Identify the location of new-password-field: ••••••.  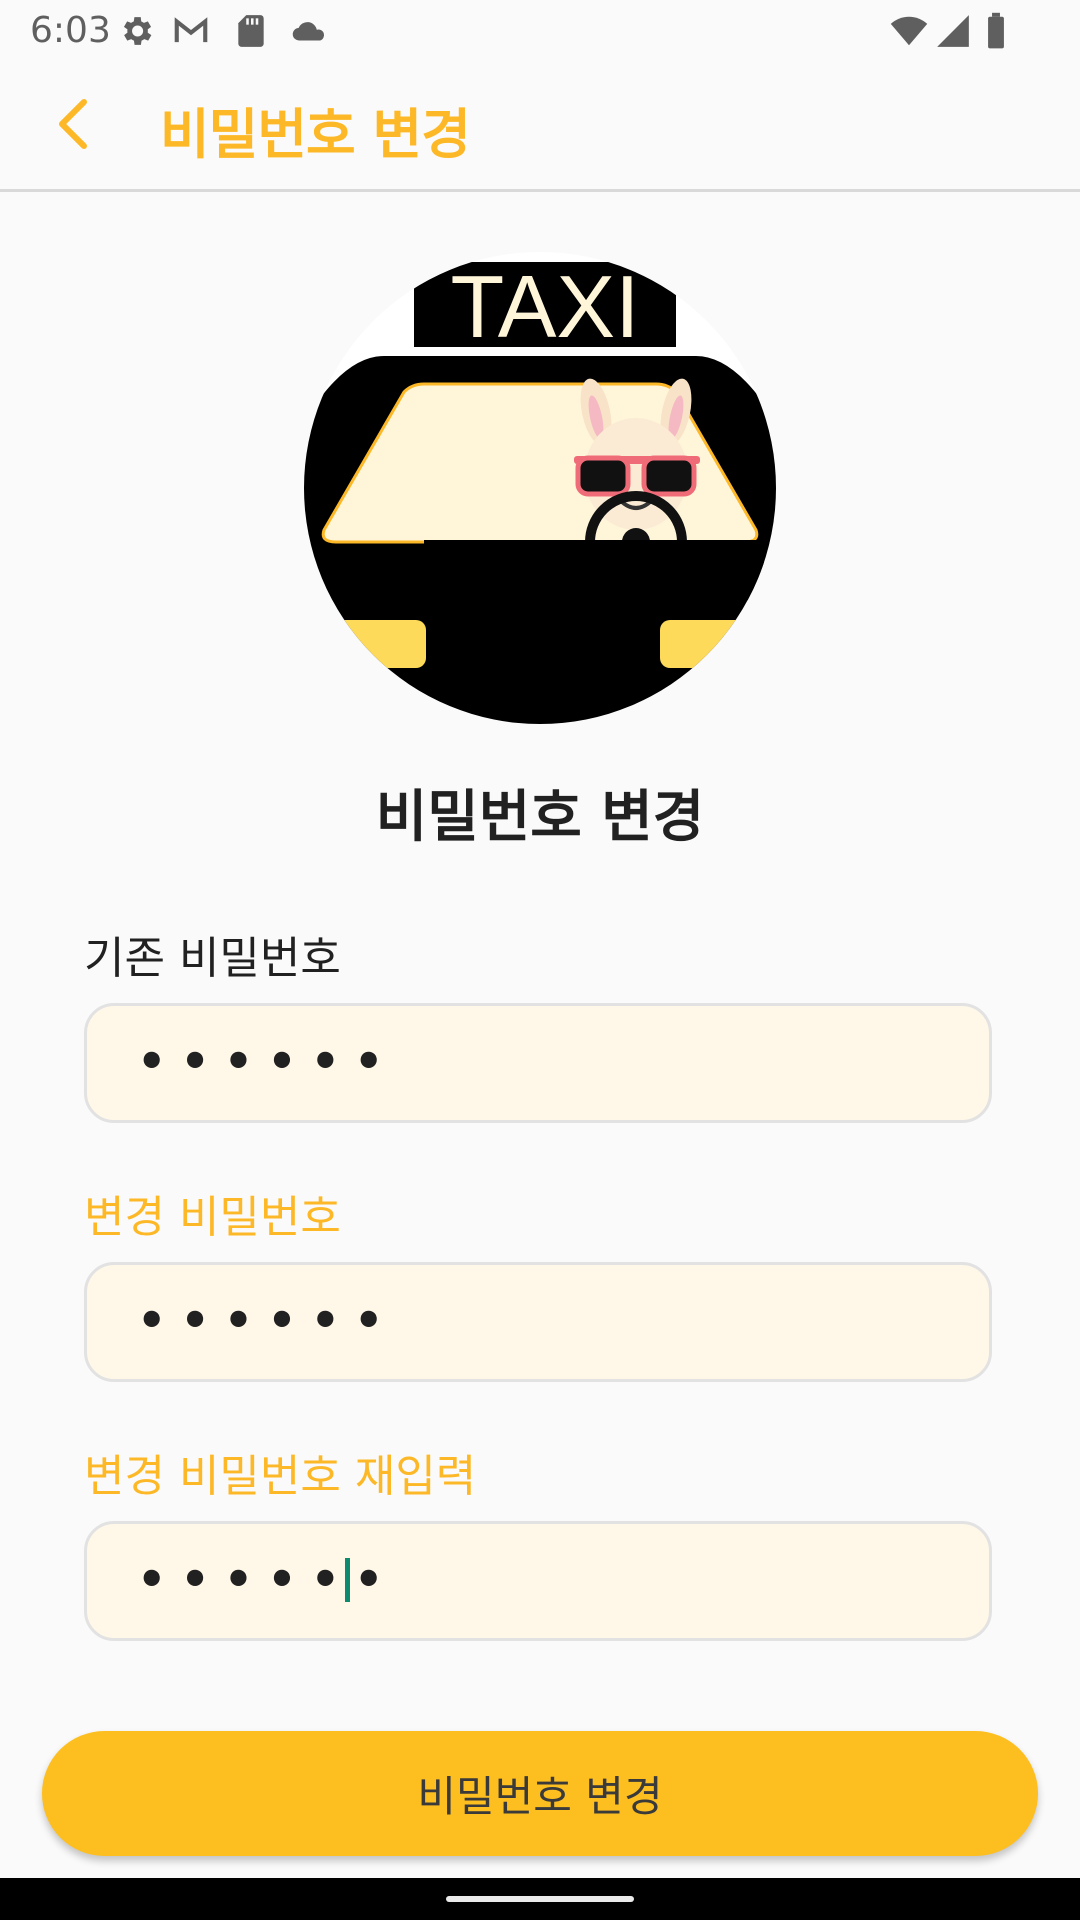
(538, 1322).